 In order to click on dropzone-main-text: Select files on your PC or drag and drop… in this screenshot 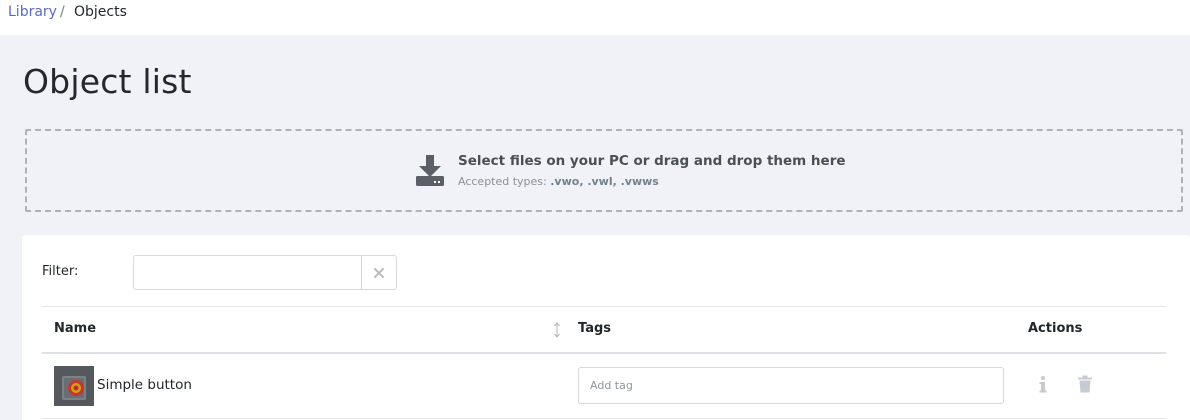, I will do `click(652, 161)`.